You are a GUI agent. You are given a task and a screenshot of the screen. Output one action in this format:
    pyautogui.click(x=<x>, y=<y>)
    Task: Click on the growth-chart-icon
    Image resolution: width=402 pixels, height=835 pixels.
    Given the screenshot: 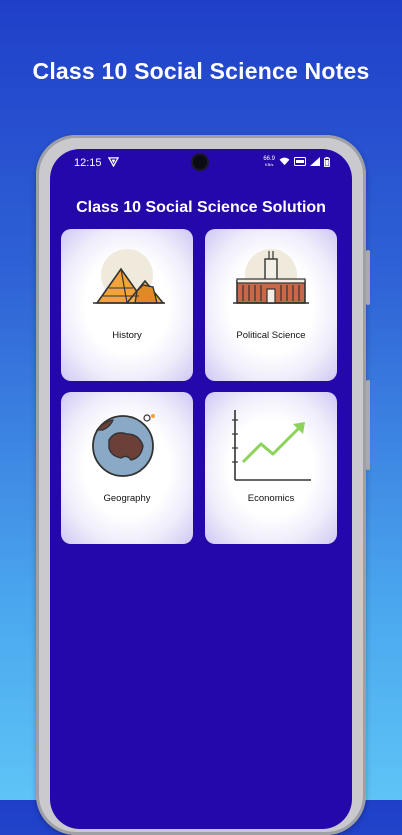 What is the action you would take?
    pyautogui.click(x=271, y=445)
    